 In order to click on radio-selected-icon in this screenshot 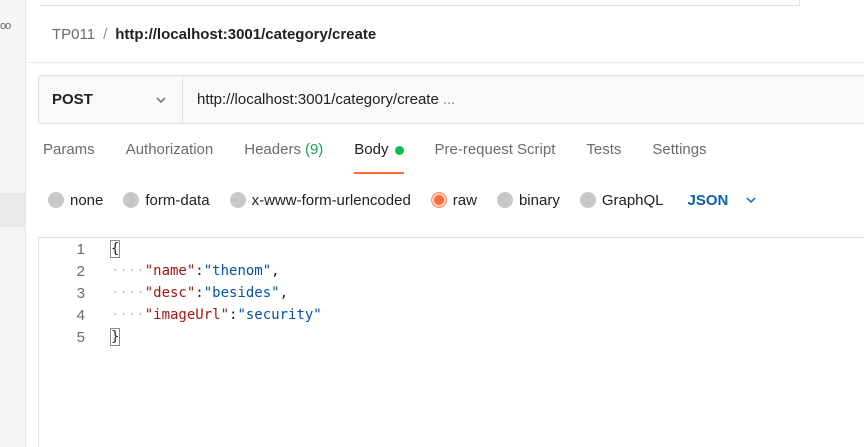, I will do `click(438, 200)`.